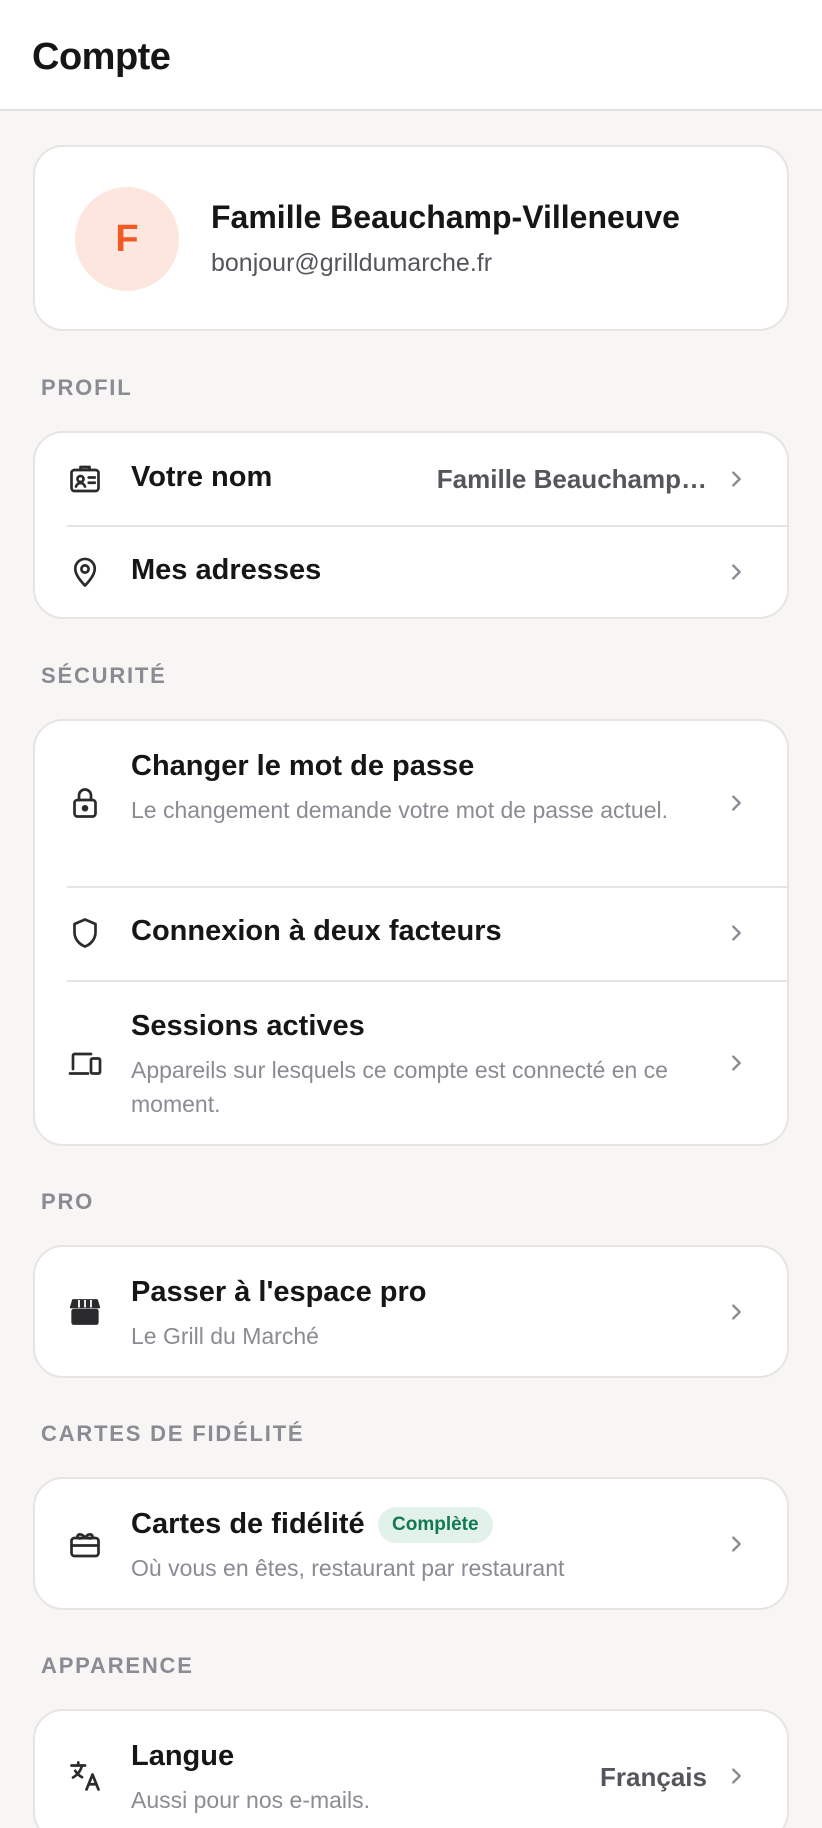  Describe the element at coordinates (85, 1063) in the screenshot. I see `devices-icon` at that location.